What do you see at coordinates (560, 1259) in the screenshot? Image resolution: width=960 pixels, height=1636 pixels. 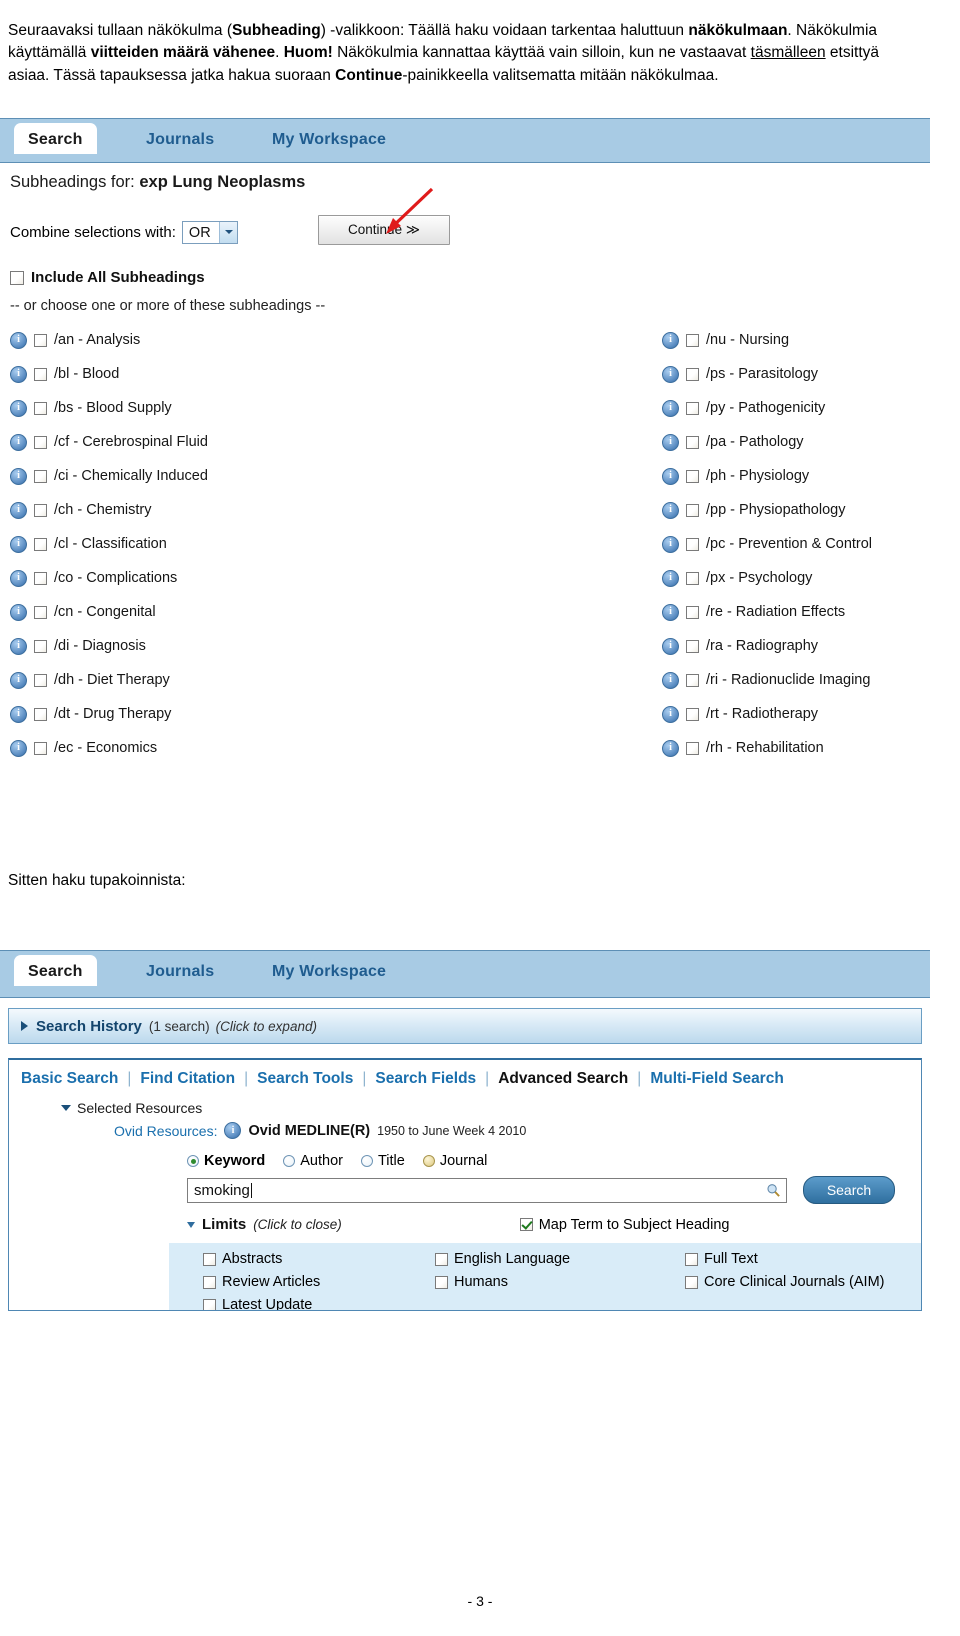 I see `limit-option: English Language` at bounding box center [560, 1259].